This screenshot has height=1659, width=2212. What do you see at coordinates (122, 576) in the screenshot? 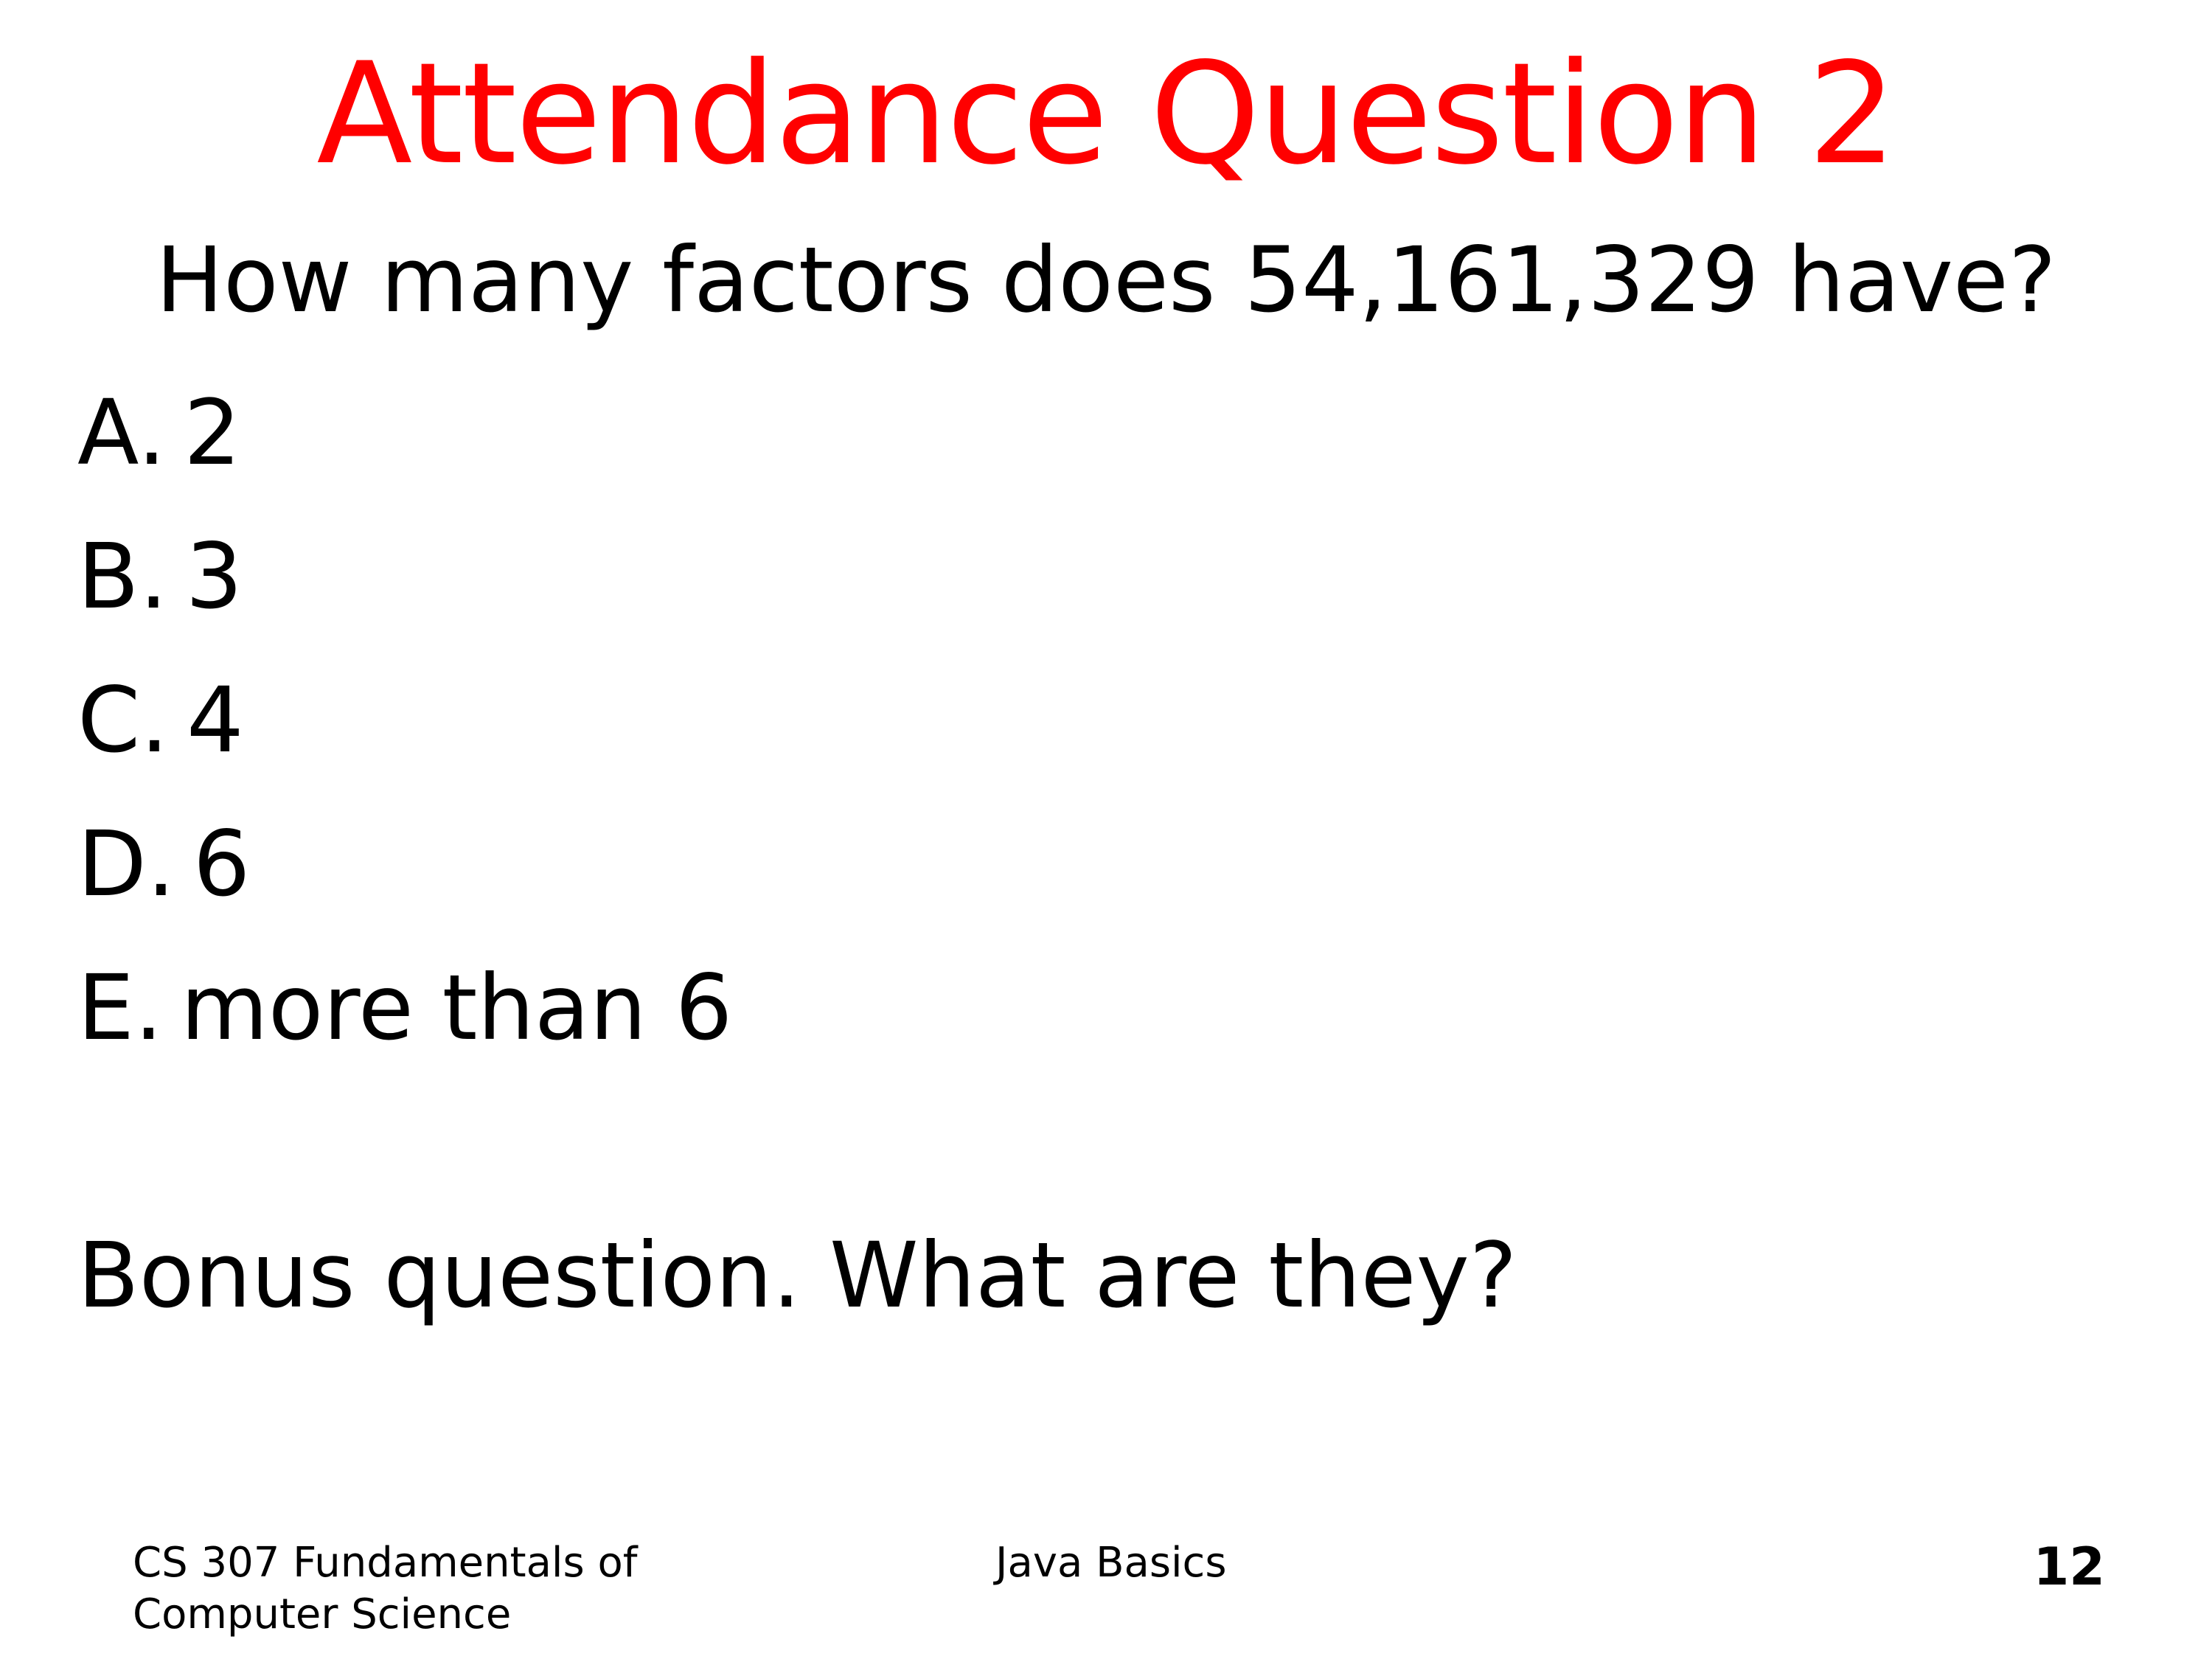
I see `option-letter: B.` at bounding box center [122, 576].